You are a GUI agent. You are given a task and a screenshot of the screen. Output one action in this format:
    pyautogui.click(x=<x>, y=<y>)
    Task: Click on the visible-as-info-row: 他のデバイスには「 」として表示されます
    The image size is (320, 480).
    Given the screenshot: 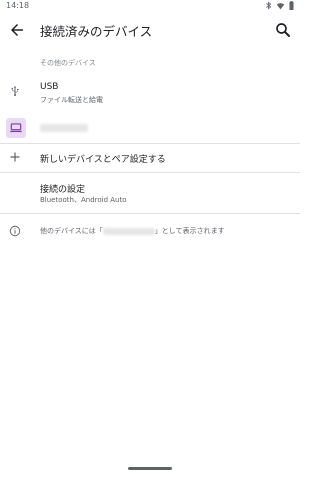 What is the action you would take?
    pyautogui.click(x=150, y=231)
    